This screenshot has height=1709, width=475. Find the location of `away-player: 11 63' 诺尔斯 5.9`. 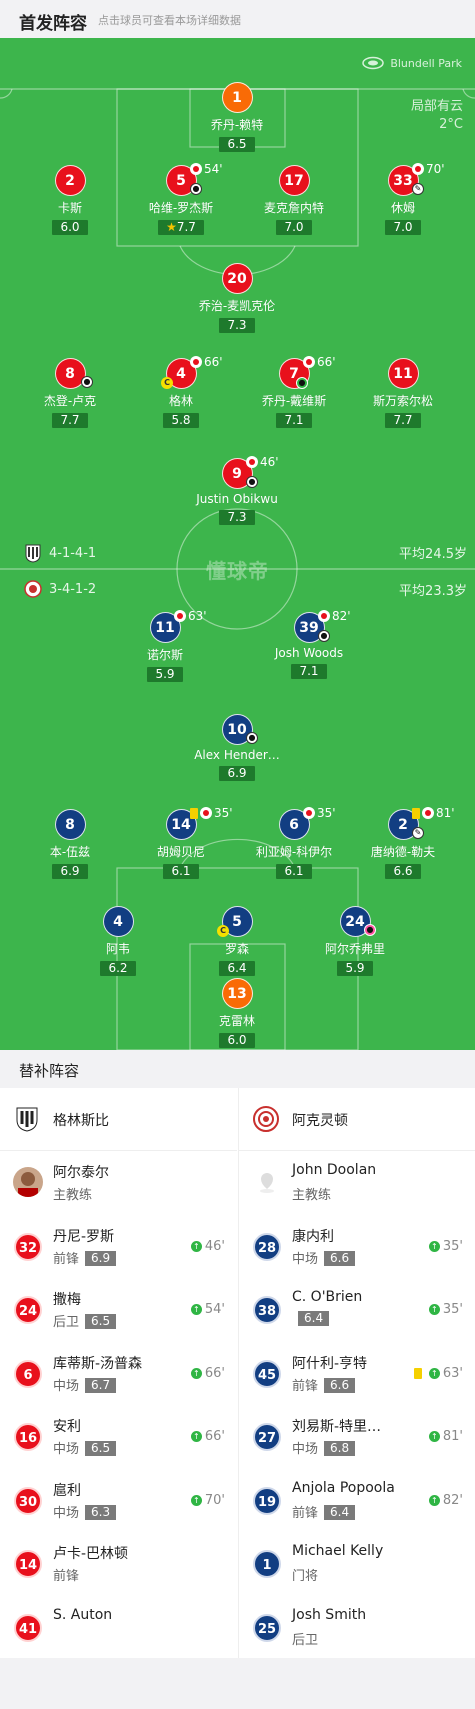

away-player: 11 63' 诺尔斯 5.9 is located at coordinates (165, 645).